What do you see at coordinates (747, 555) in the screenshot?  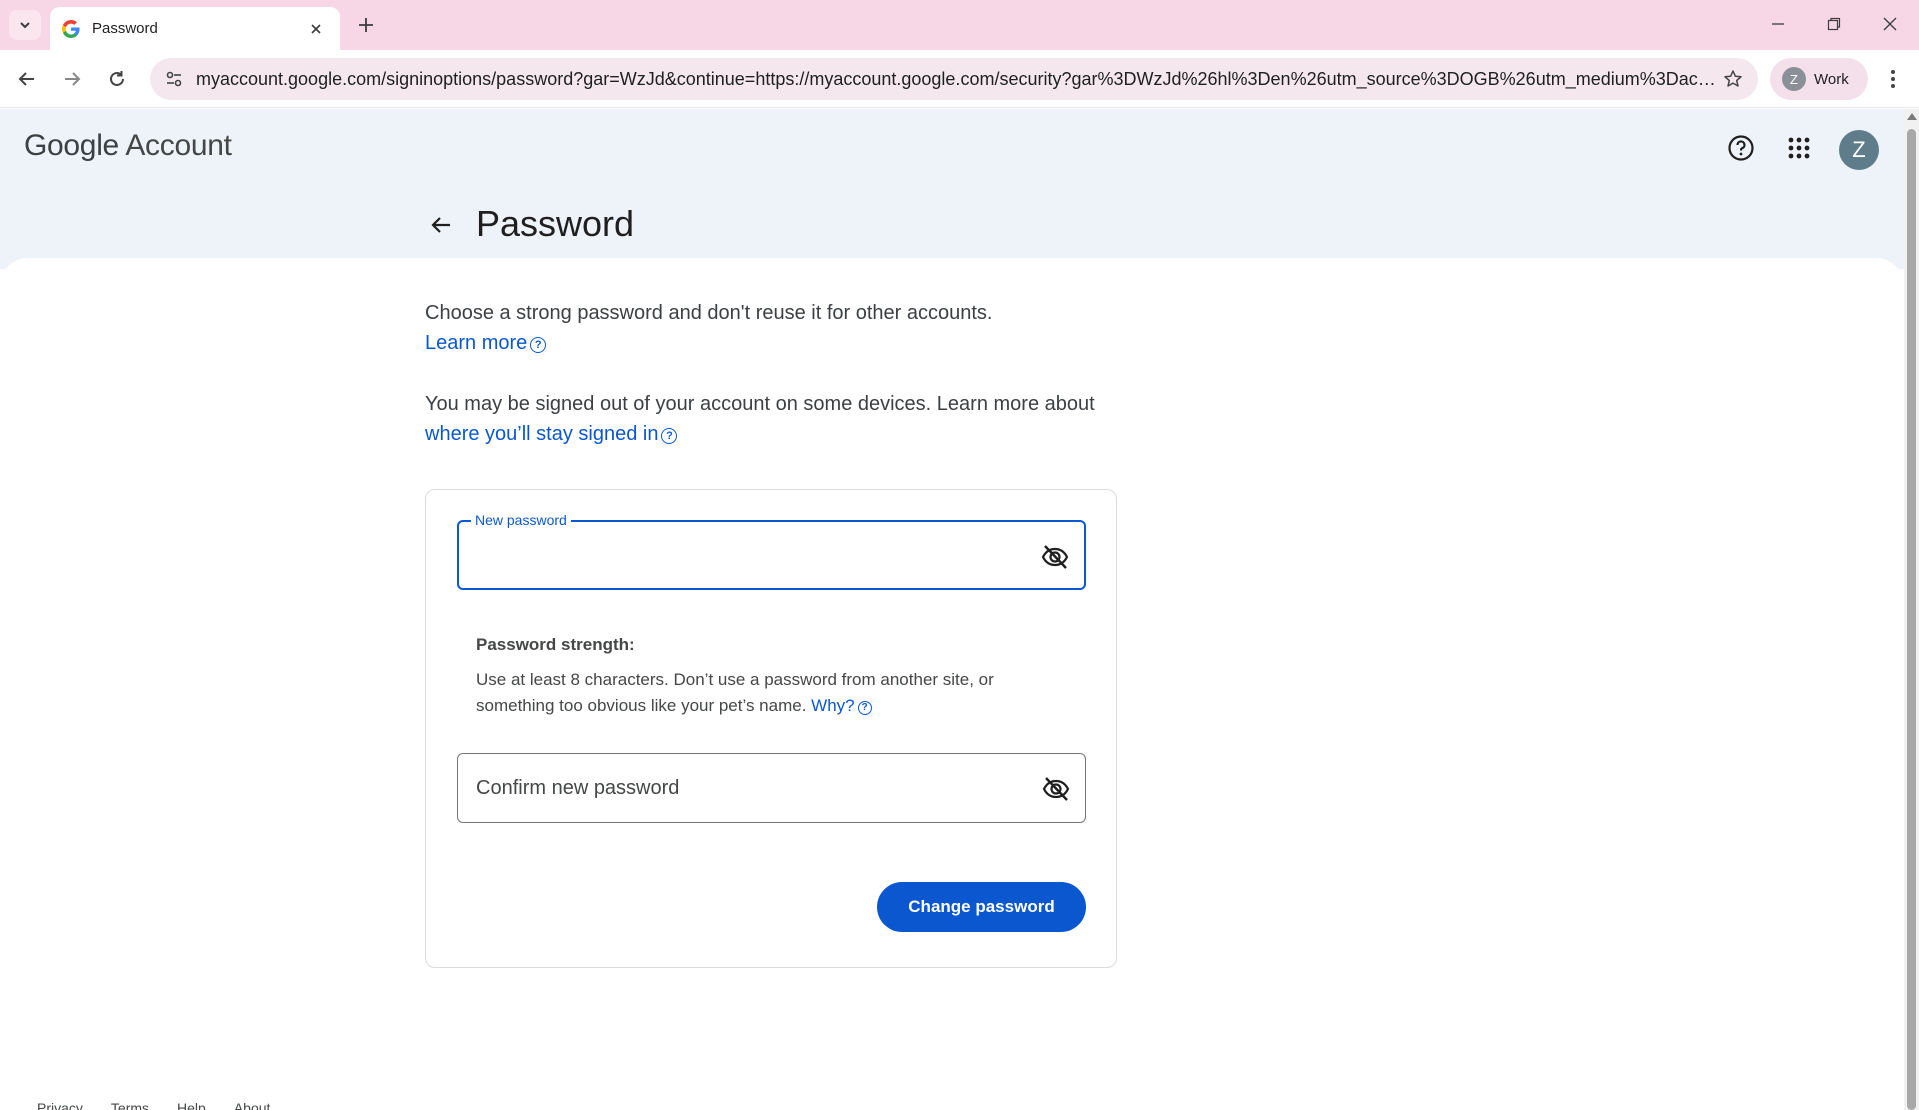 I see `new-password-input` at bounding box center [747, 555].